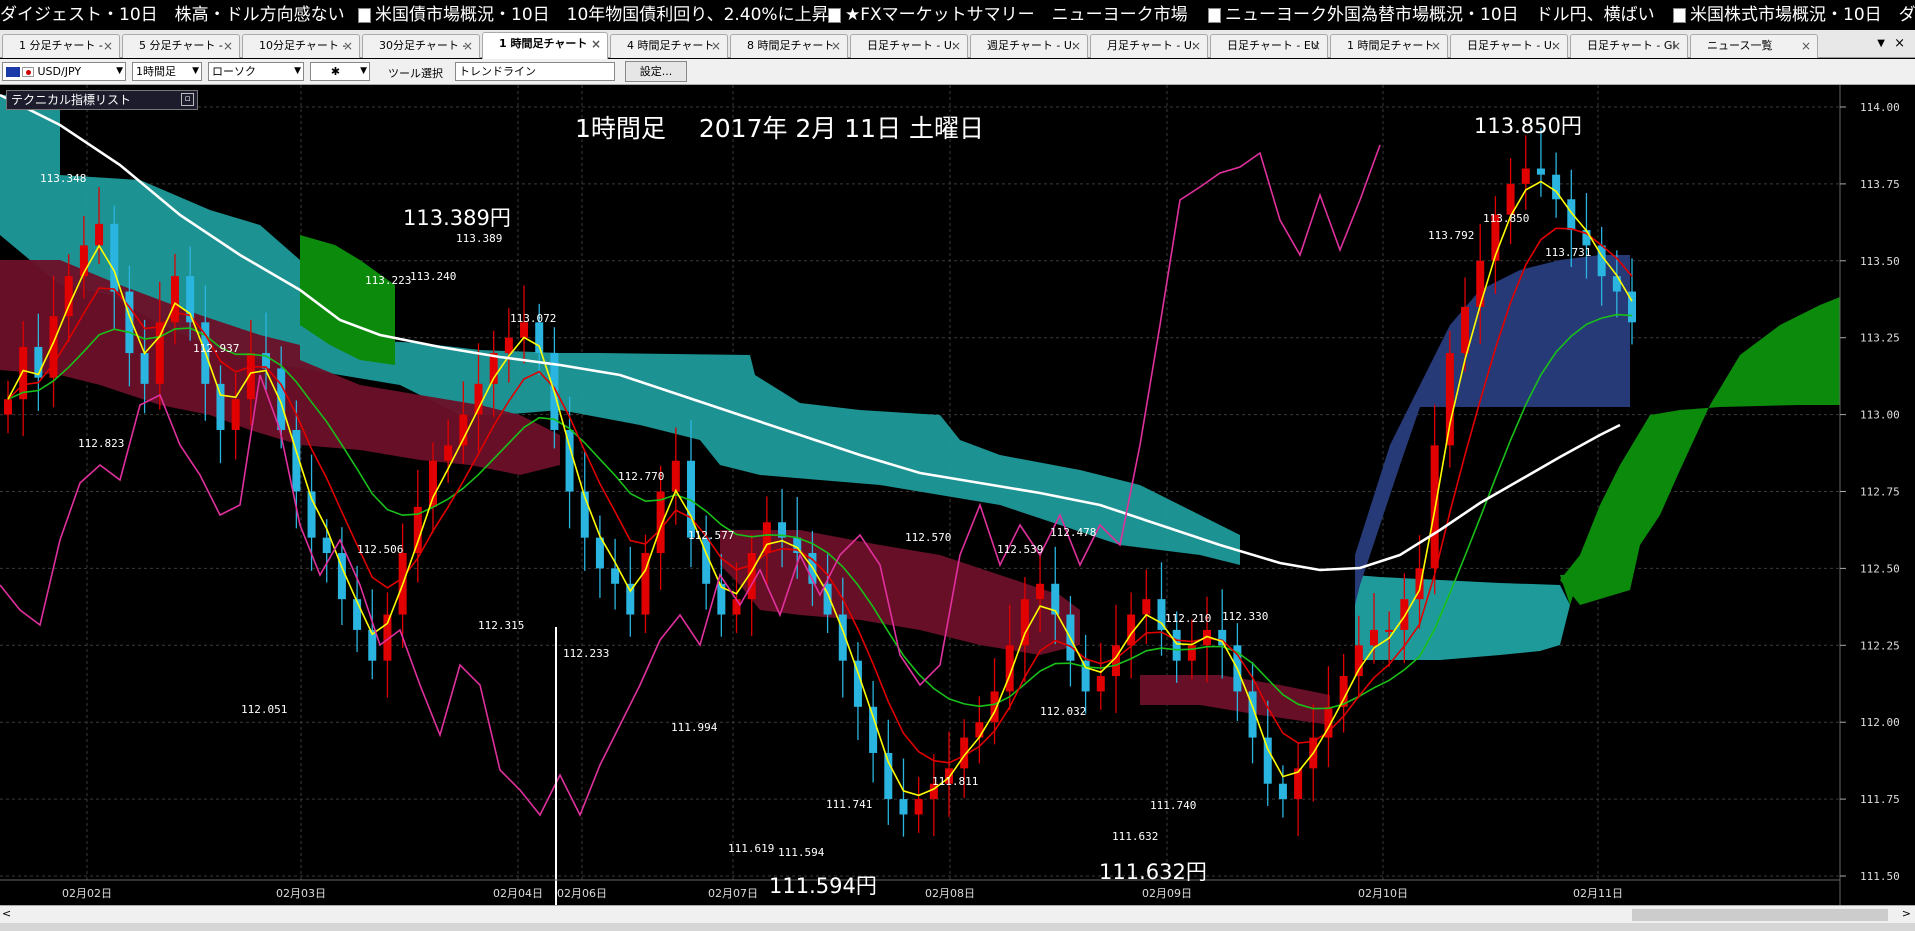 The image size is (1915, 931). I want to click on scrollbar-thumb, so click(1760, 915).